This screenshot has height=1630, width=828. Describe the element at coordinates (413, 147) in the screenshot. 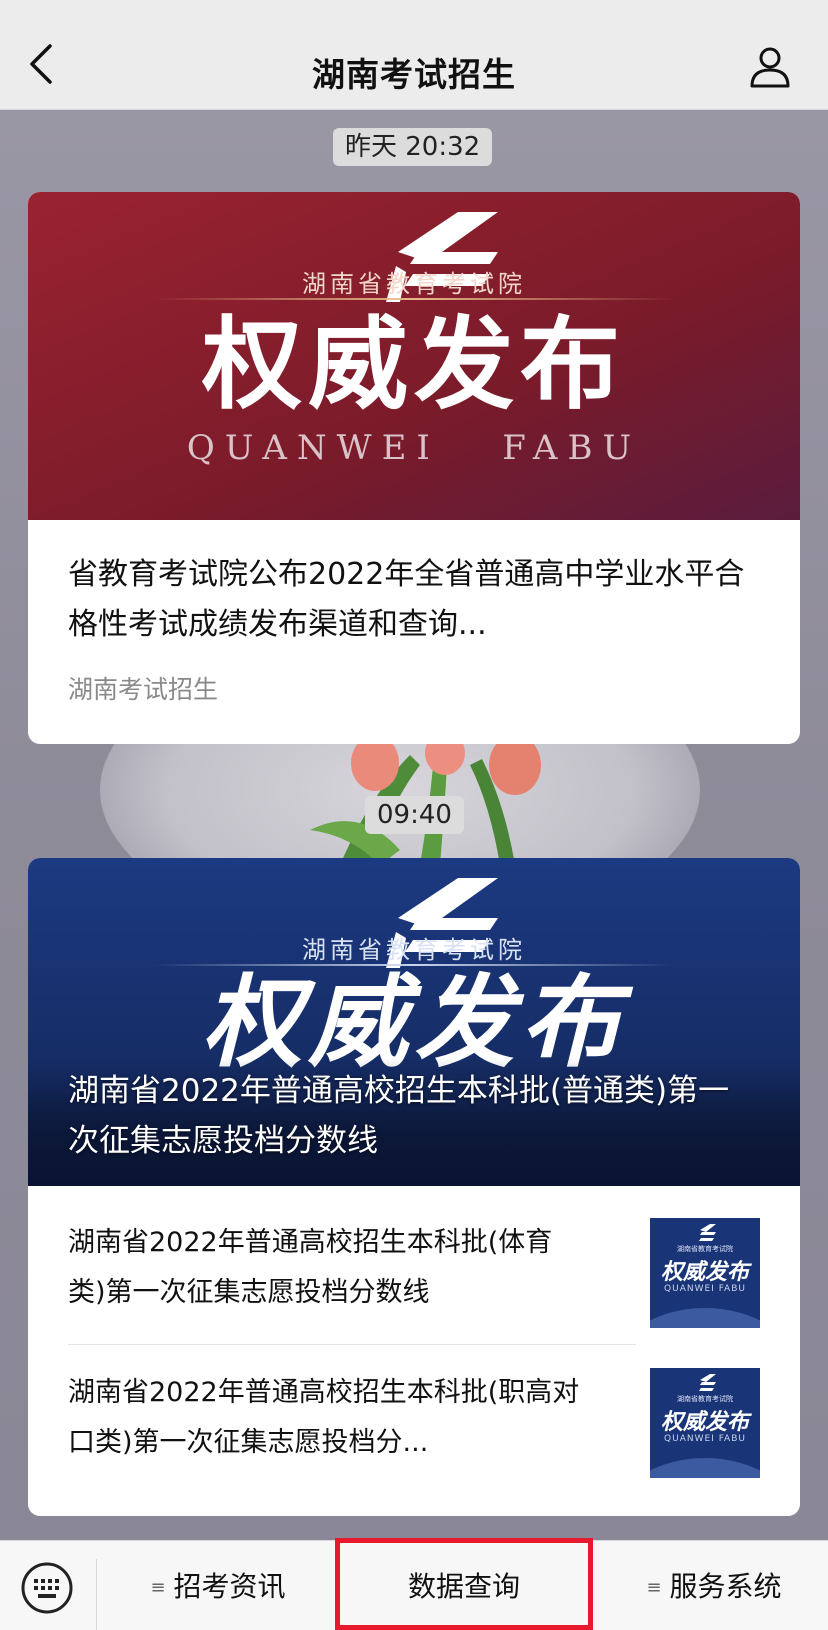

I see `message-timestamp: 昨天 20:32` at that location.